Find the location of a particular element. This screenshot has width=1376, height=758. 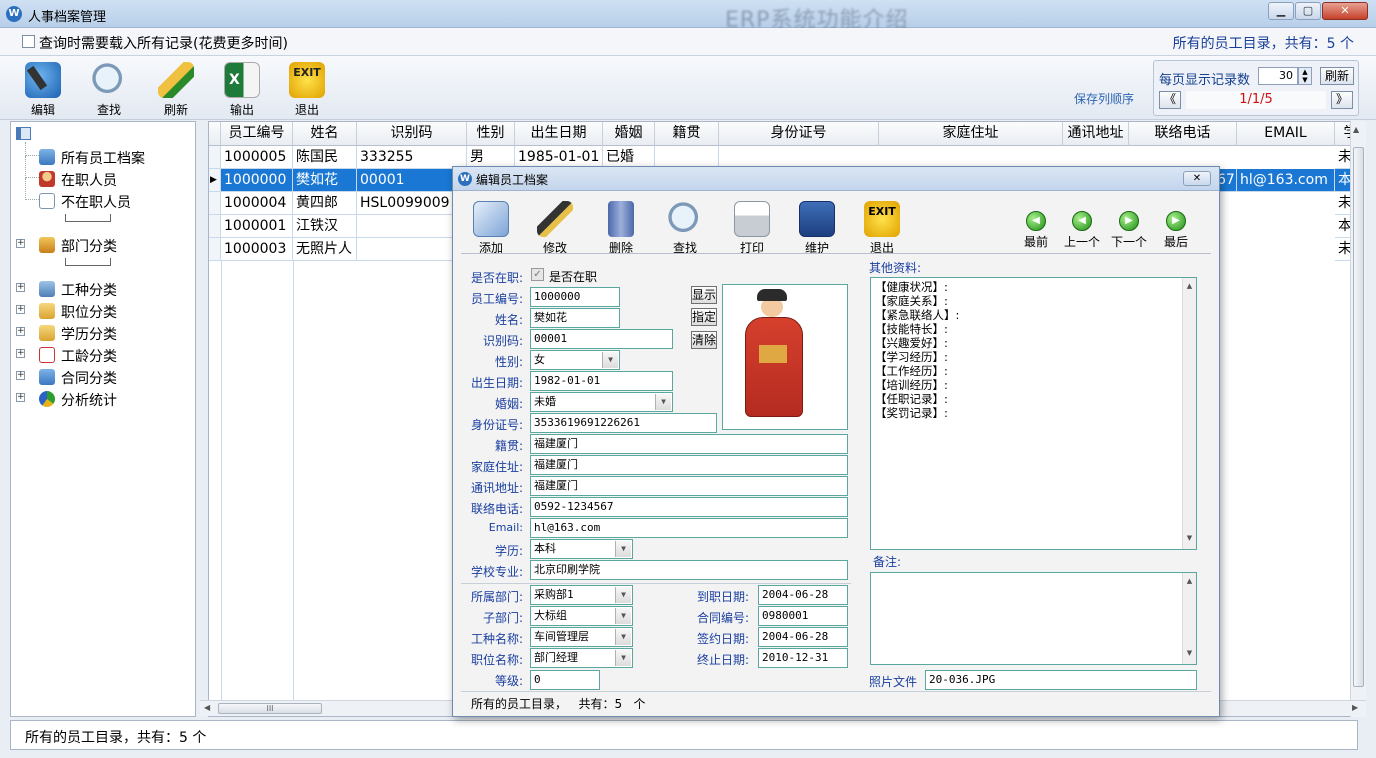

col-header-native: 籍贯 is located at coordinates (687, 134).